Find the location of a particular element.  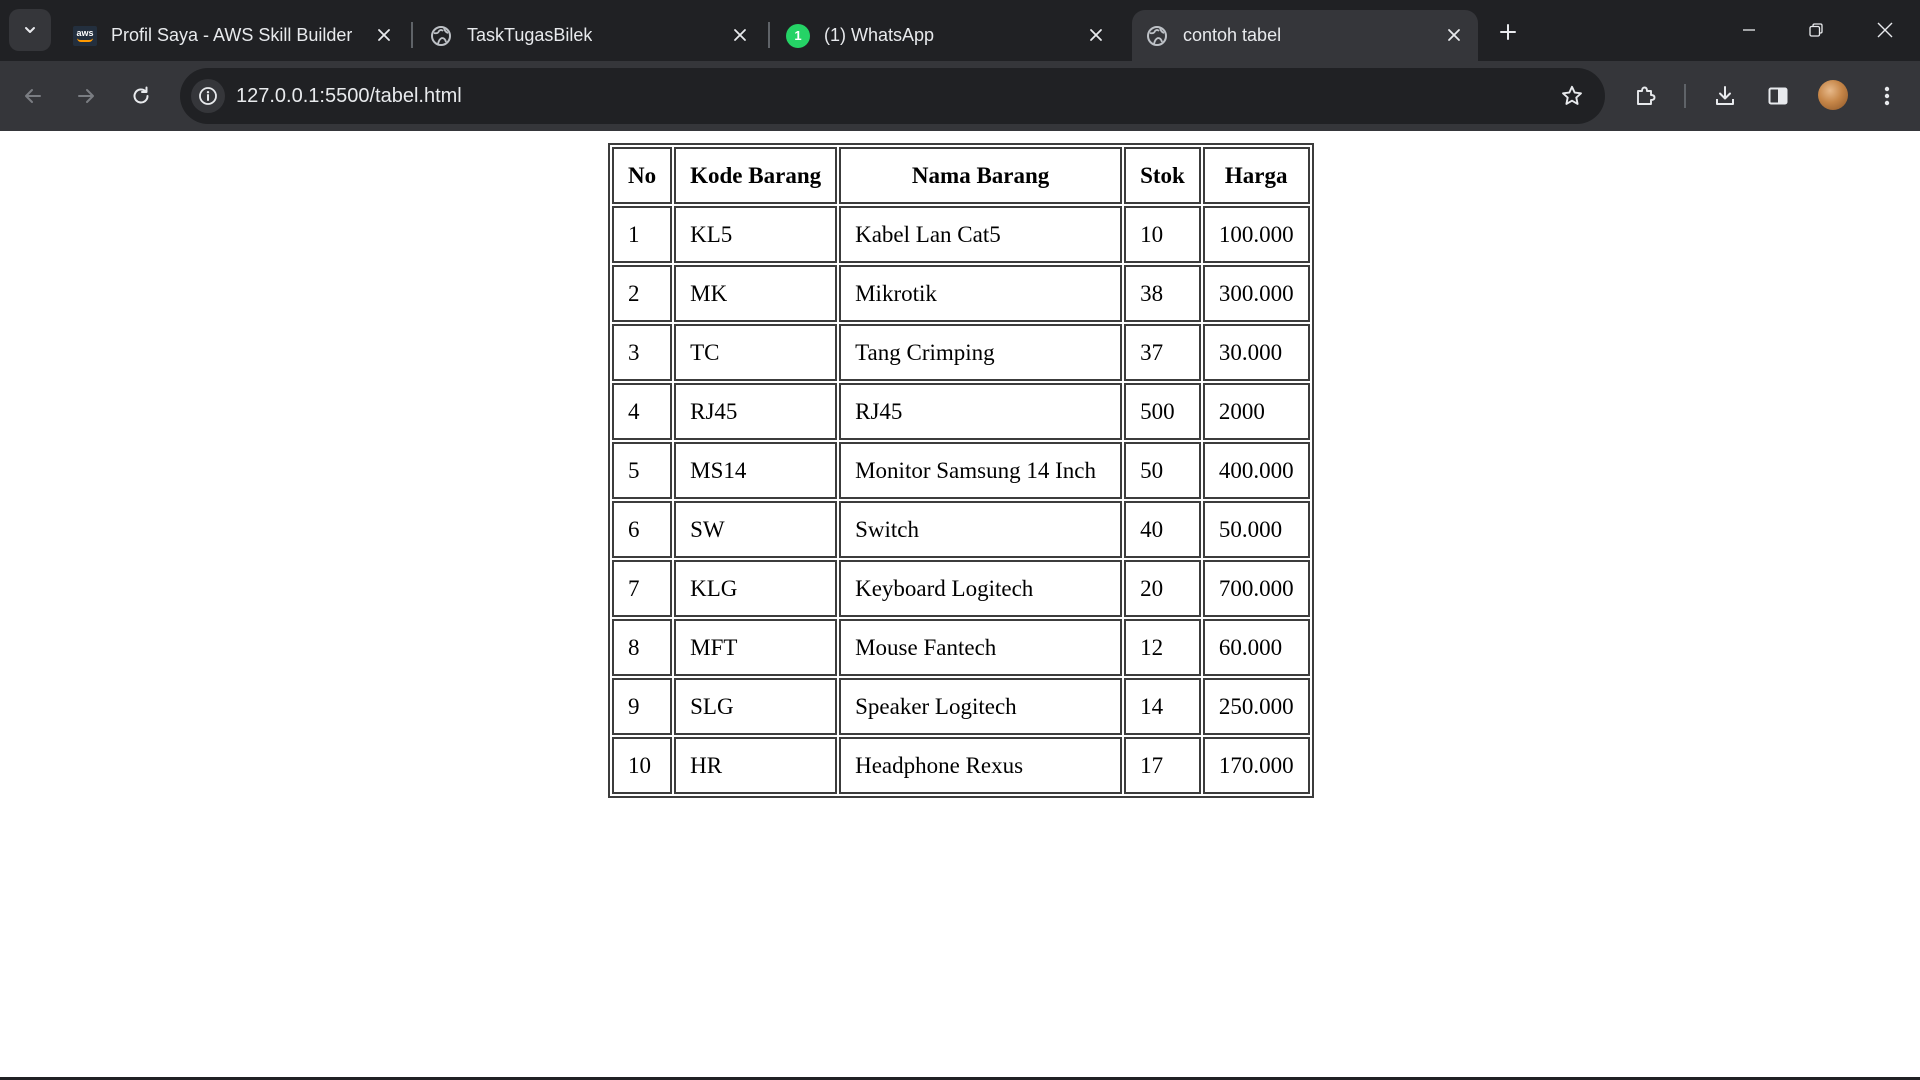

downloads-button is located at coordinates (1725, 96).